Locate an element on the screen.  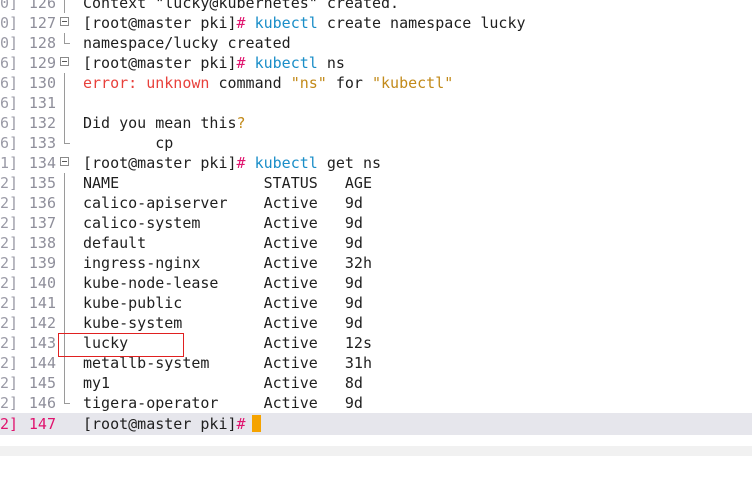
output-text: kube-public Active 9d is located at coordinates (223, 303).